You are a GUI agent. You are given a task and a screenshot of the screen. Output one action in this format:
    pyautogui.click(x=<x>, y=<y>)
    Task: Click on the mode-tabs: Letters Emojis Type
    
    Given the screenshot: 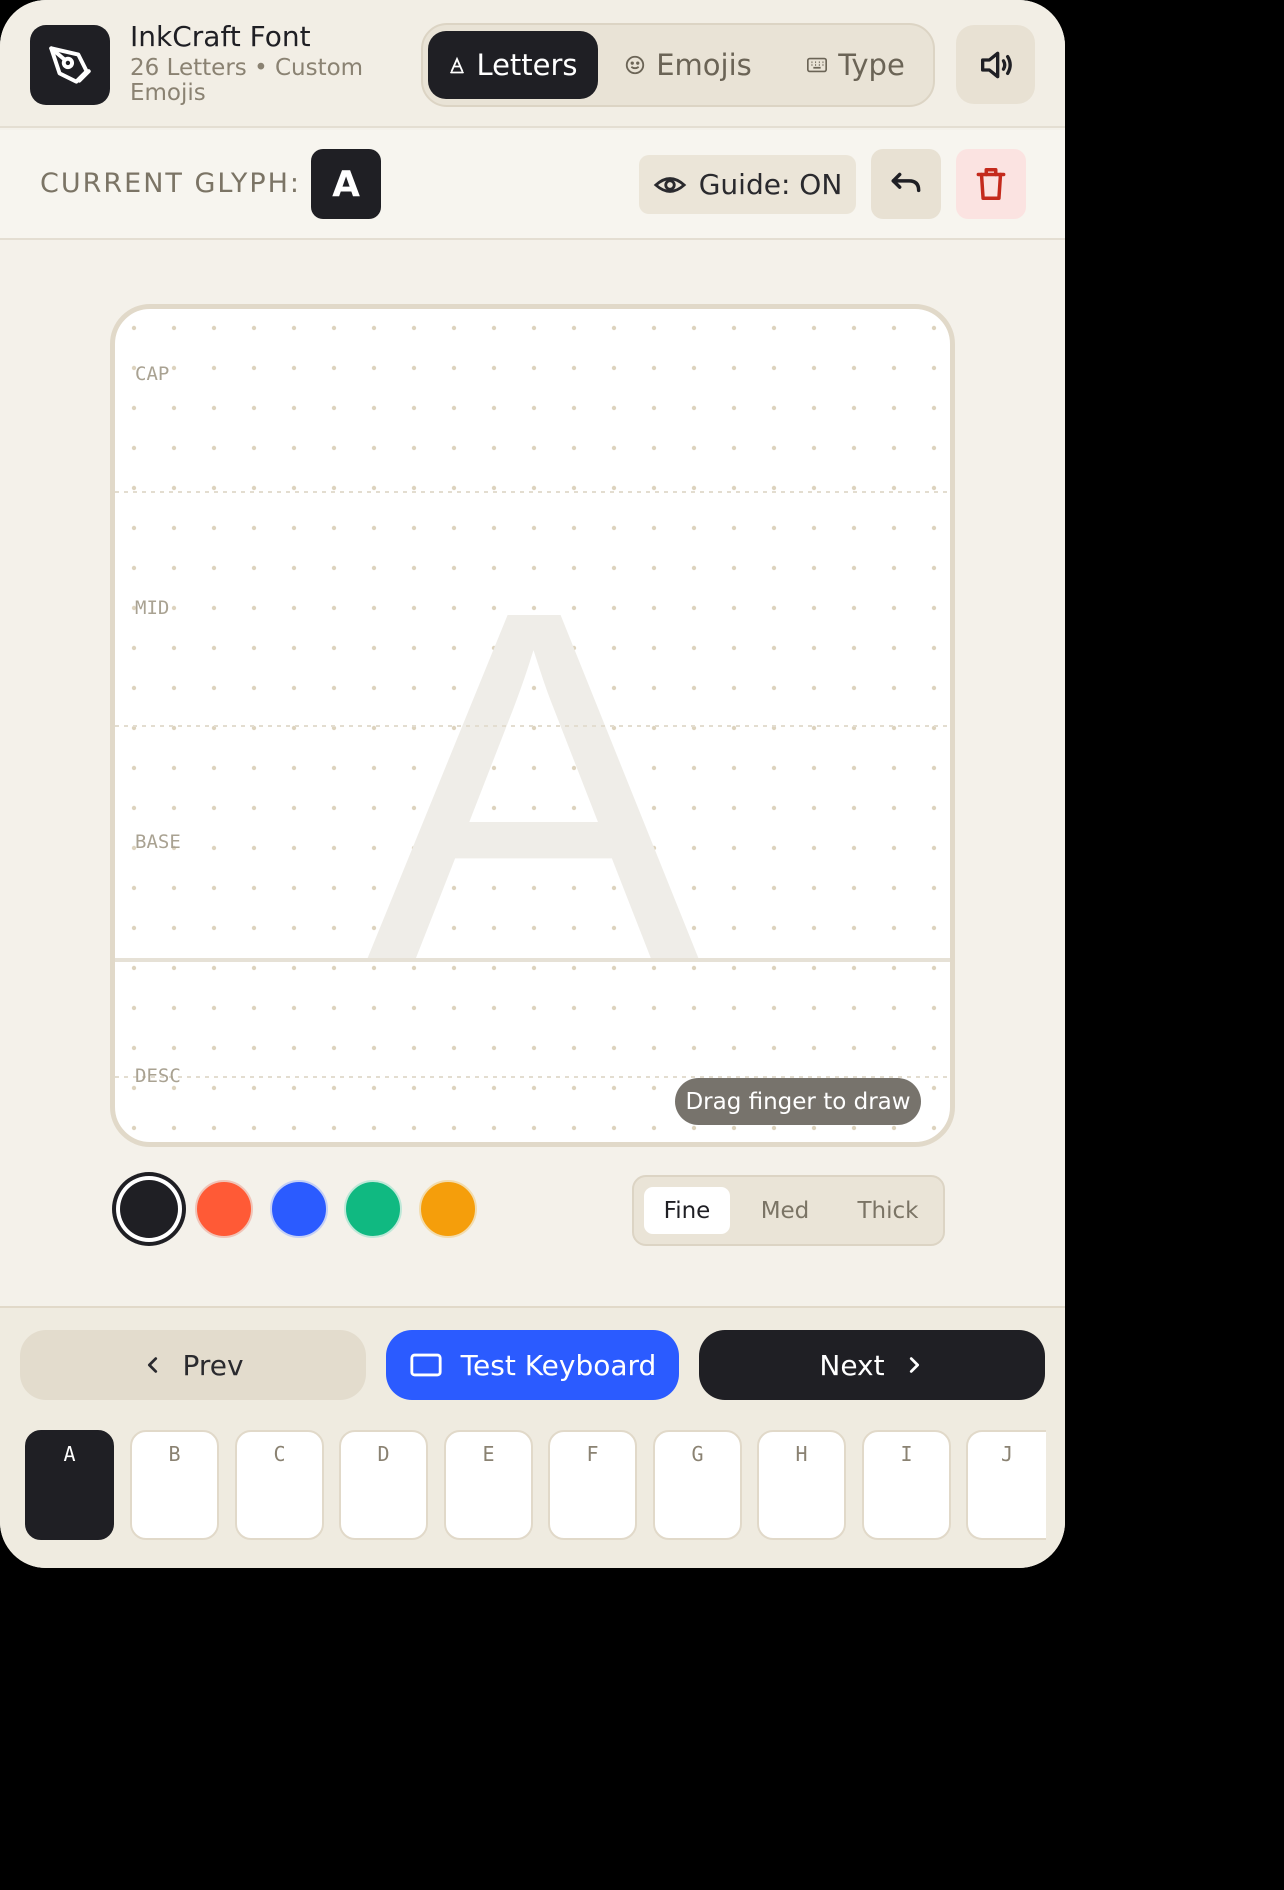 What is the action you would take?
    pyautogui.click(x=678, y=65)
    